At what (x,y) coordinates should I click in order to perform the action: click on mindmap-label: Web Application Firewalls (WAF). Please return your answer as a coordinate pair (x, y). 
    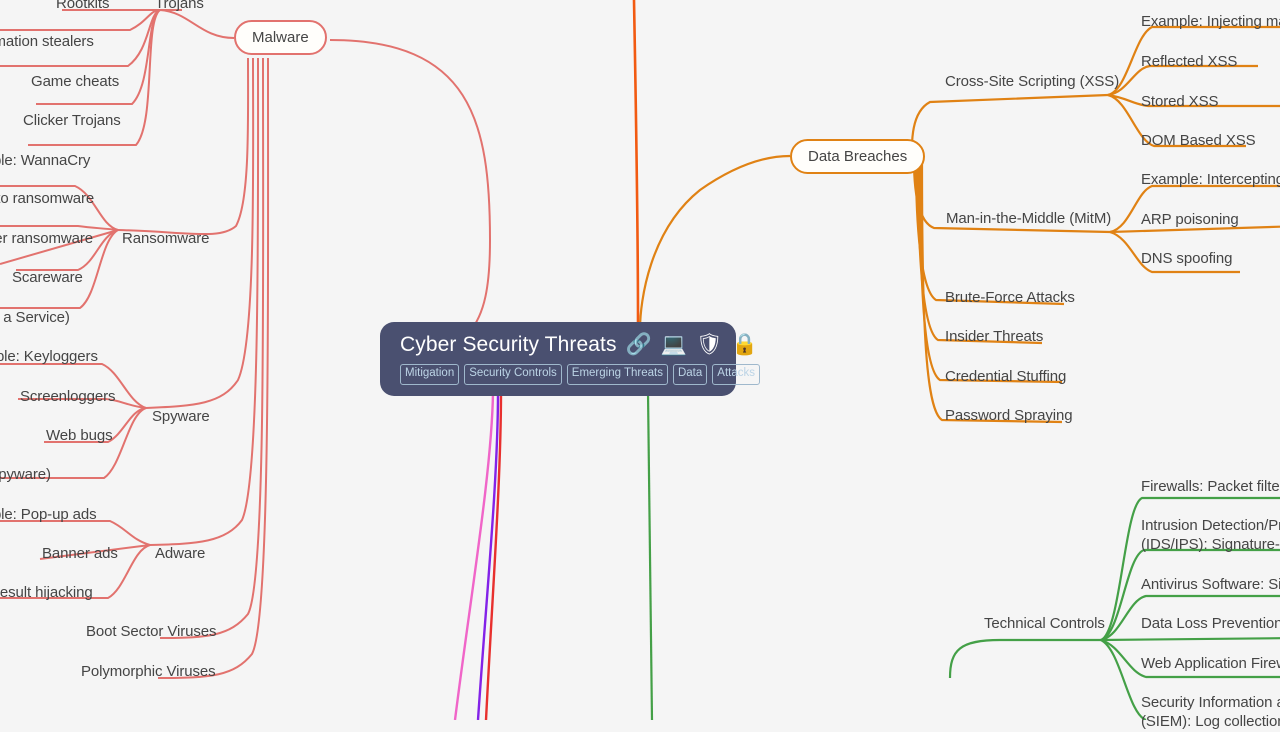
    Looking at the image, I should click on (1210, 664).